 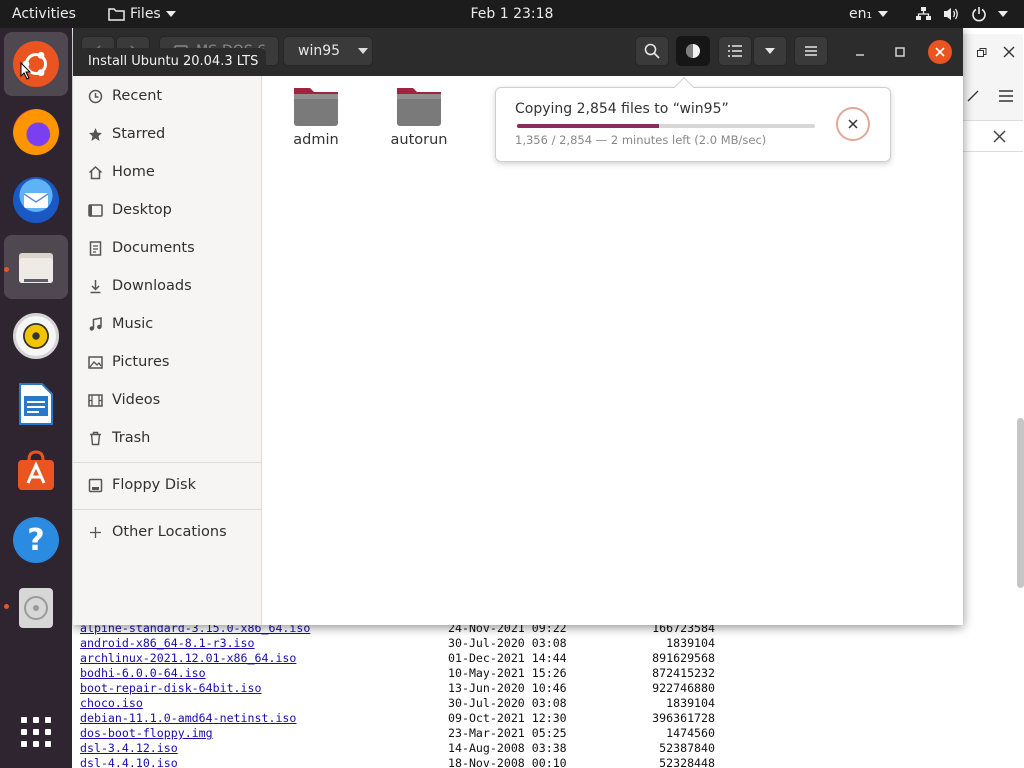 I want to click on file-date: 18-Nov-2008 00:10, so click(x=507, y=762).